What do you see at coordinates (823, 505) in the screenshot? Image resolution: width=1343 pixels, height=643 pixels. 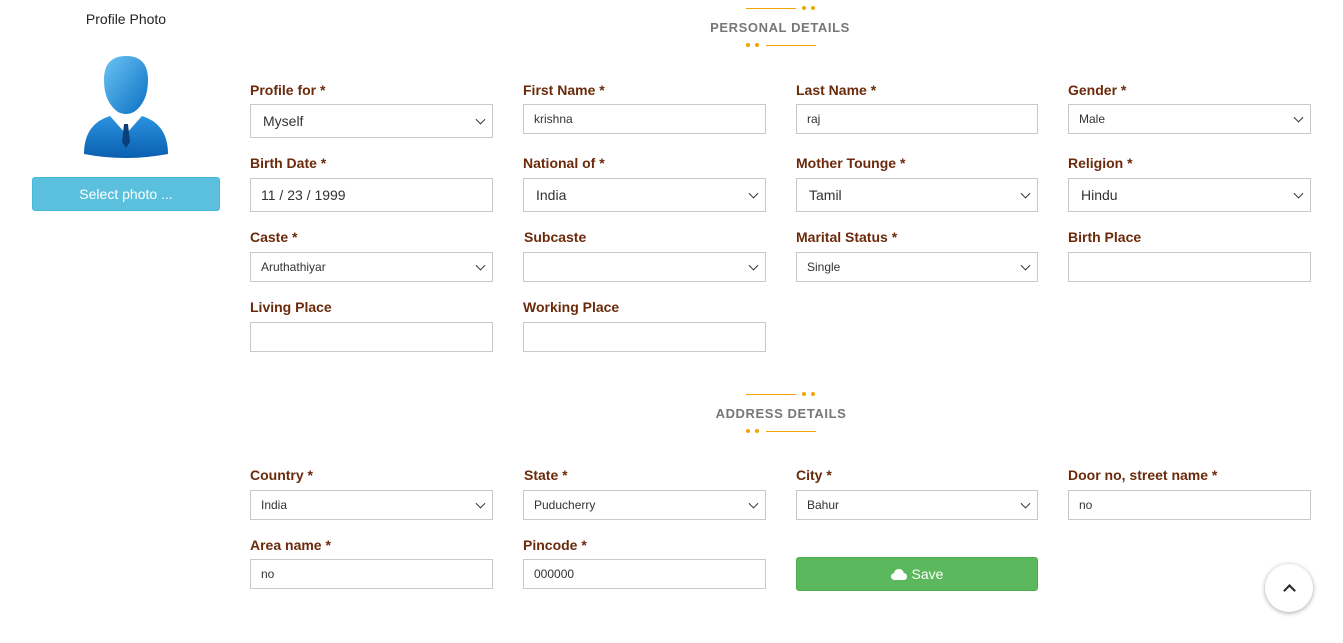 I see `city-value: Bahur` at bounding box center [823, 505].